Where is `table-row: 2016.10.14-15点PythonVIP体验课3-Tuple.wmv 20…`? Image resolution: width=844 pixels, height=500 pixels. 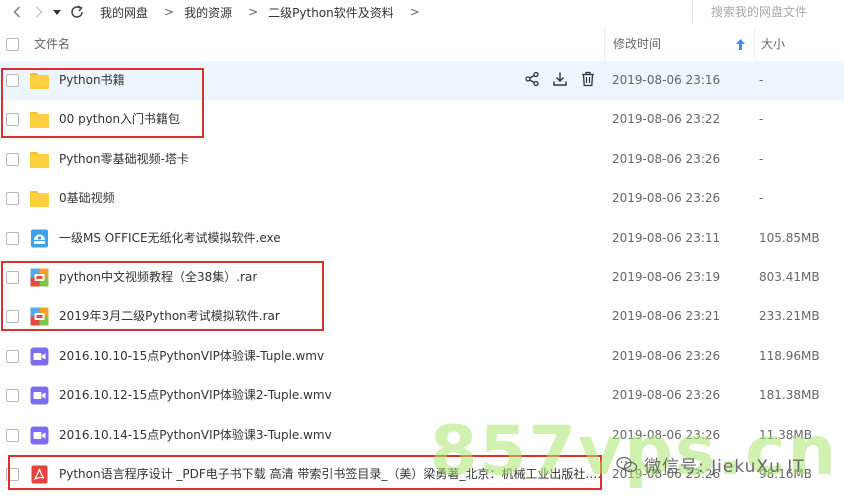 table-row: 2016.10.14-15点PythonVIP体验课3-Tuple.wmv 20… is located at coordinates (422, 435).